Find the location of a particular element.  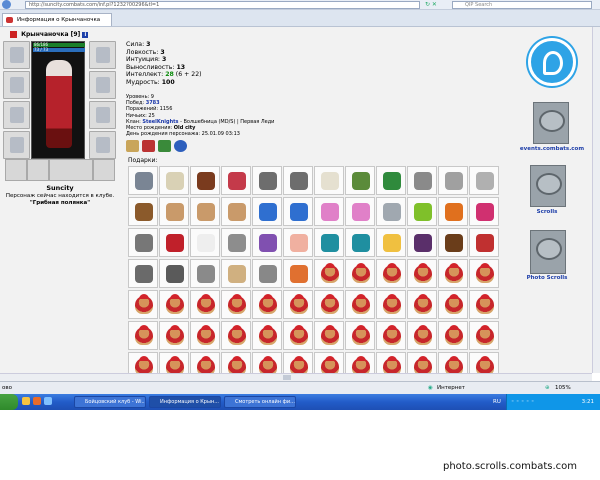

gift-silver-ring is located at coordinates (236, 242).